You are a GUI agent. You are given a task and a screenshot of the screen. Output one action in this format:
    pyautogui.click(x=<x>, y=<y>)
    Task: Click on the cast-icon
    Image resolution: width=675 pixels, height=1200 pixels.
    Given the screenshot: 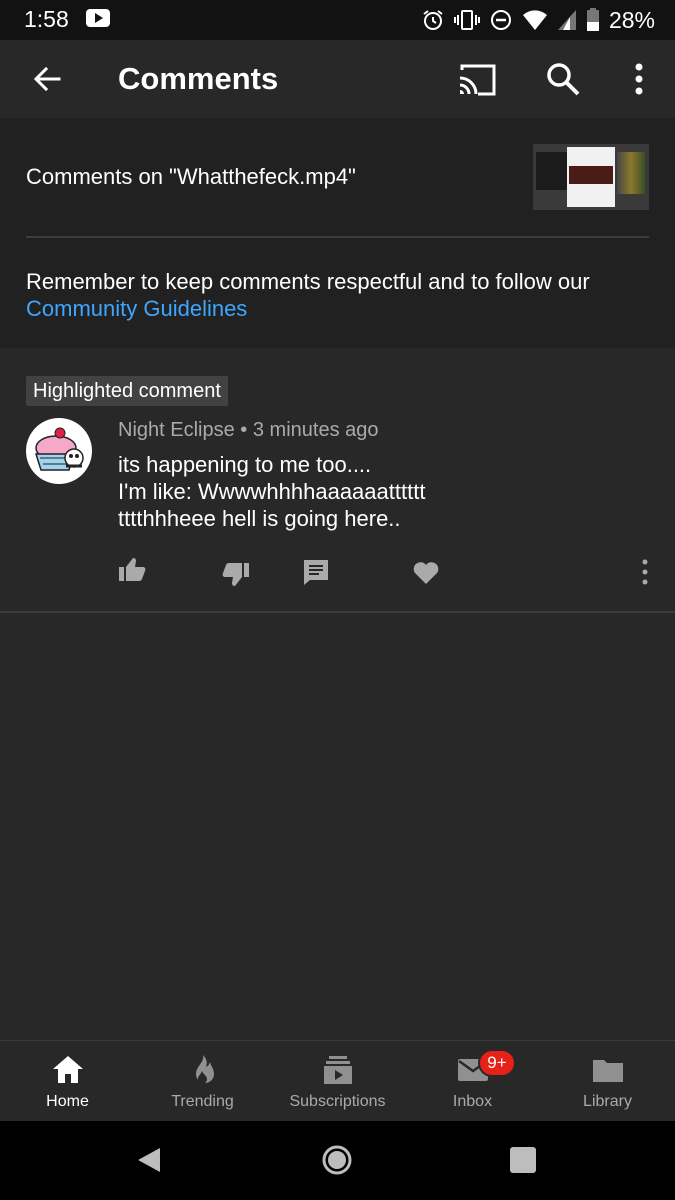 What is the action you would take?
    pyautogui.click(x=477, y=80)
    